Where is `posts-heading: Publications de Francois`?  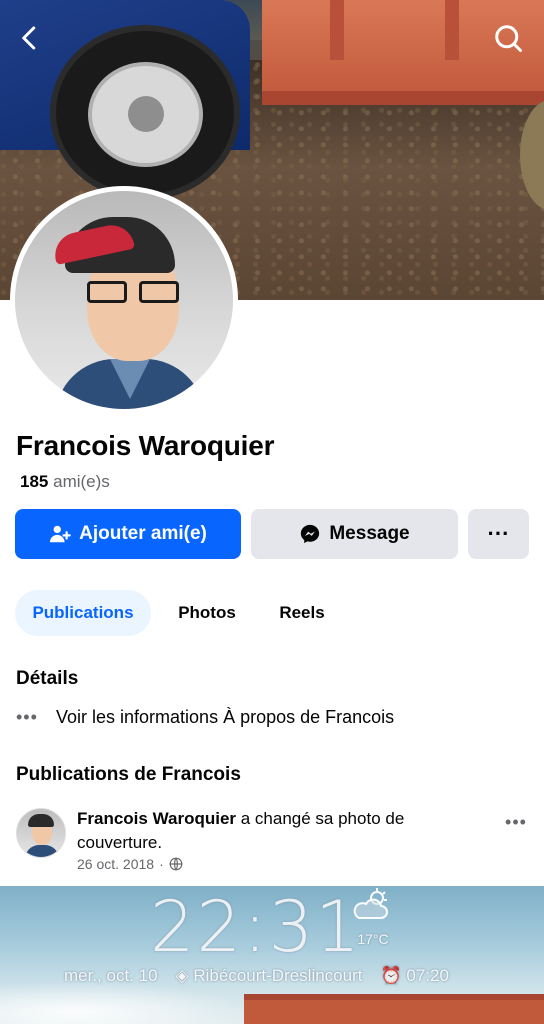 posts-heading: Publications de Francois is located at coordinates (128, 774).